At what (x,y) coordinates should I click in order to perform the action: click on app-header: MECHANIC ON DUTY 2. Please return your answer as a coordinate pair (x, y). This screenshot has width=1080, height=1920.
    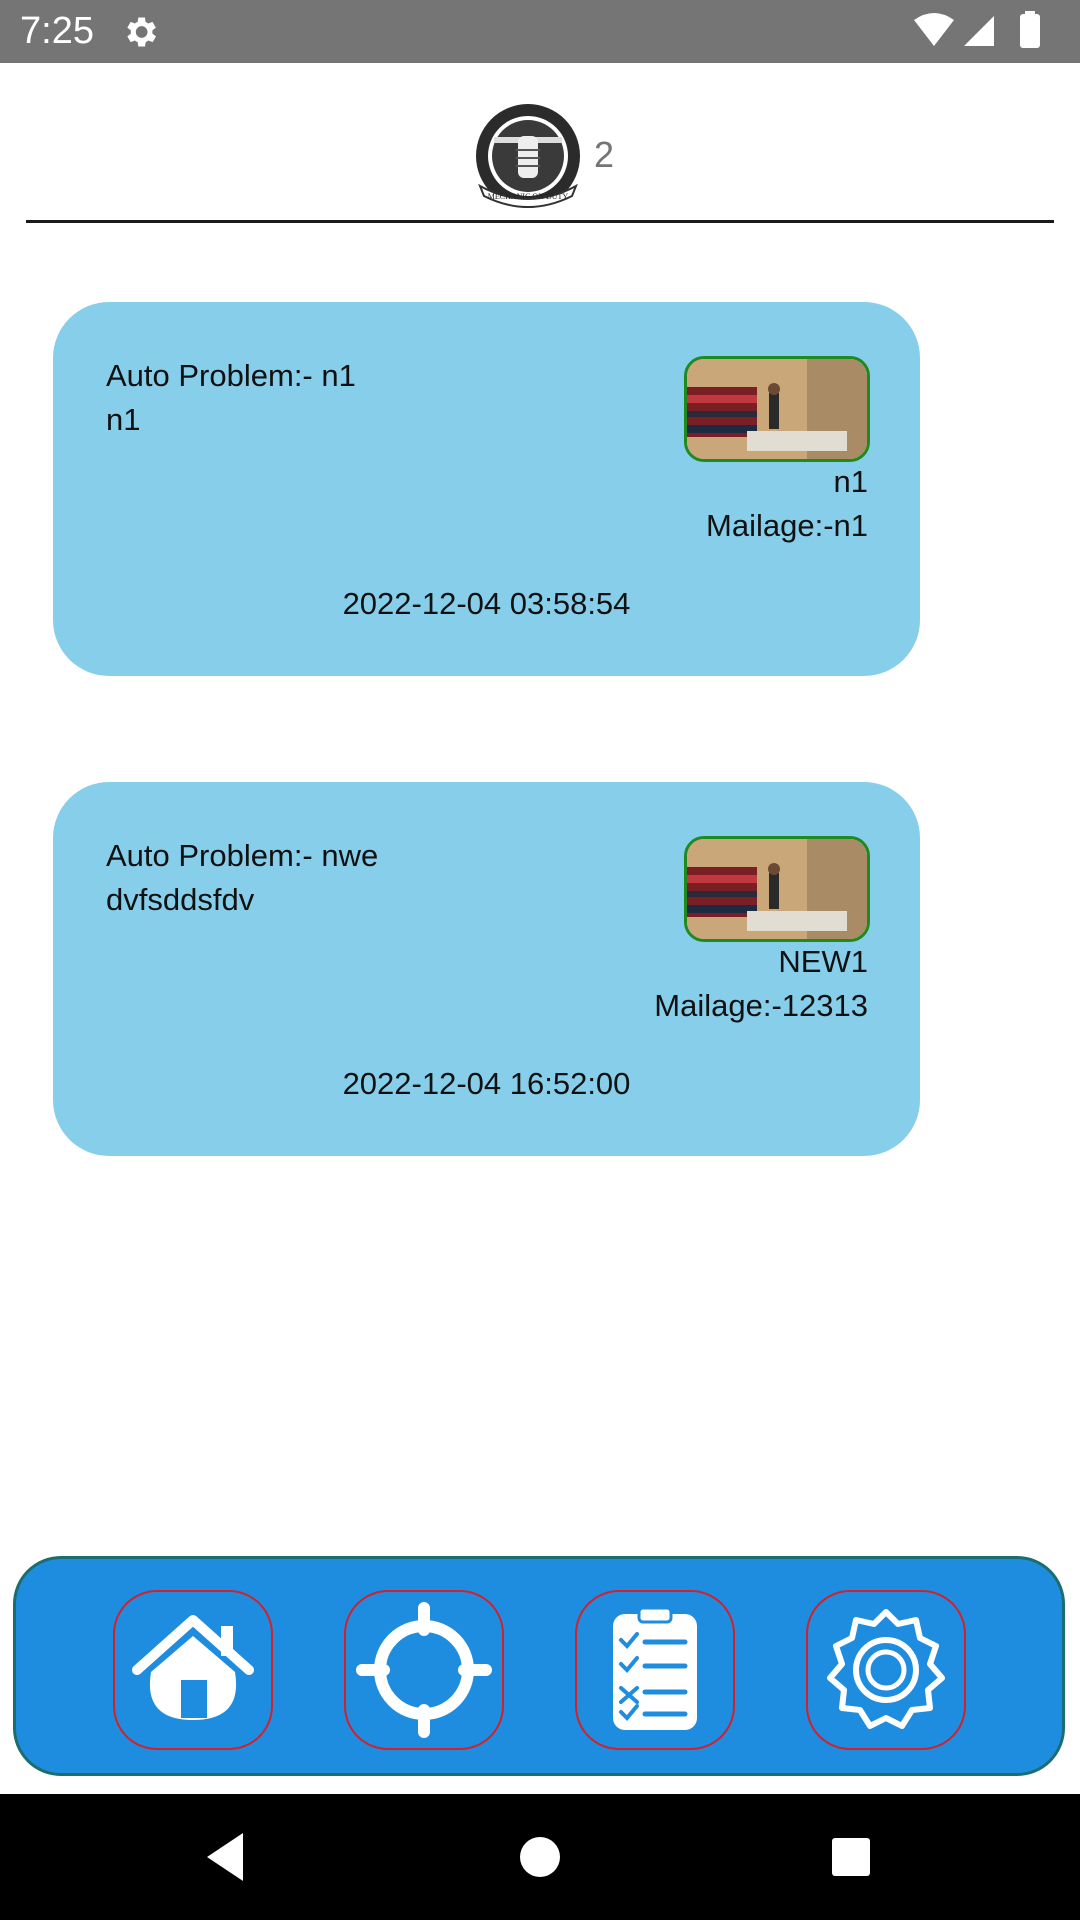
    Looking at the image, I should click on (540, 143).